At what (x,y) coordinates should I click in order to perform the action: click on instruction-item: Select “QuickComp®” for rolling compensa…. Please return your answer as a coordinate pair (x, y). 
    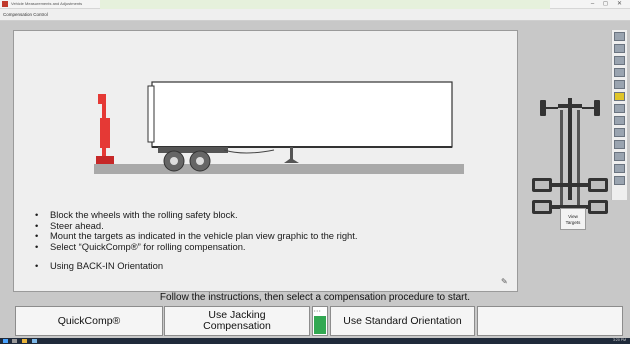
    Looking at the image, I should click on (195, 247).